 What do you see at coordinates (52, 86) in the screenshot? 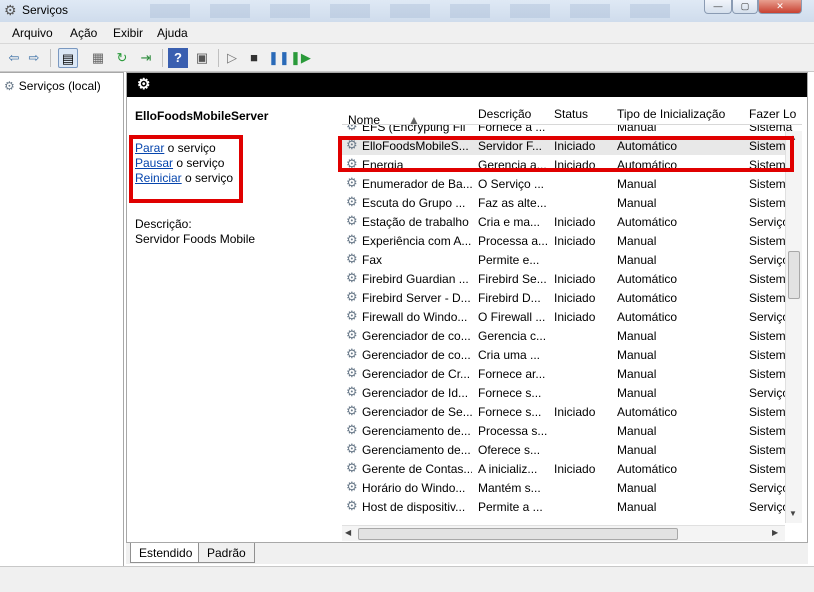
I see `tree-item-services-local: ⚙ Serviços (local)` at bounding box center [52, 86].